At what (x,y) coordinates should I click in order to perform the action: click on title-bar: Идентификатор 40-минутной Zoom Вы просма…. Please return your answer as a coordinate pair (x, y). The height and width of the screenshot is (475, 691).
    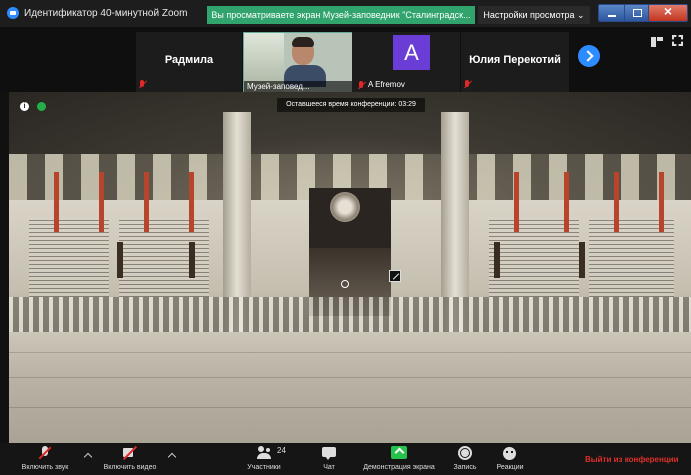
    Looking at the image, I should click on (345, 13).